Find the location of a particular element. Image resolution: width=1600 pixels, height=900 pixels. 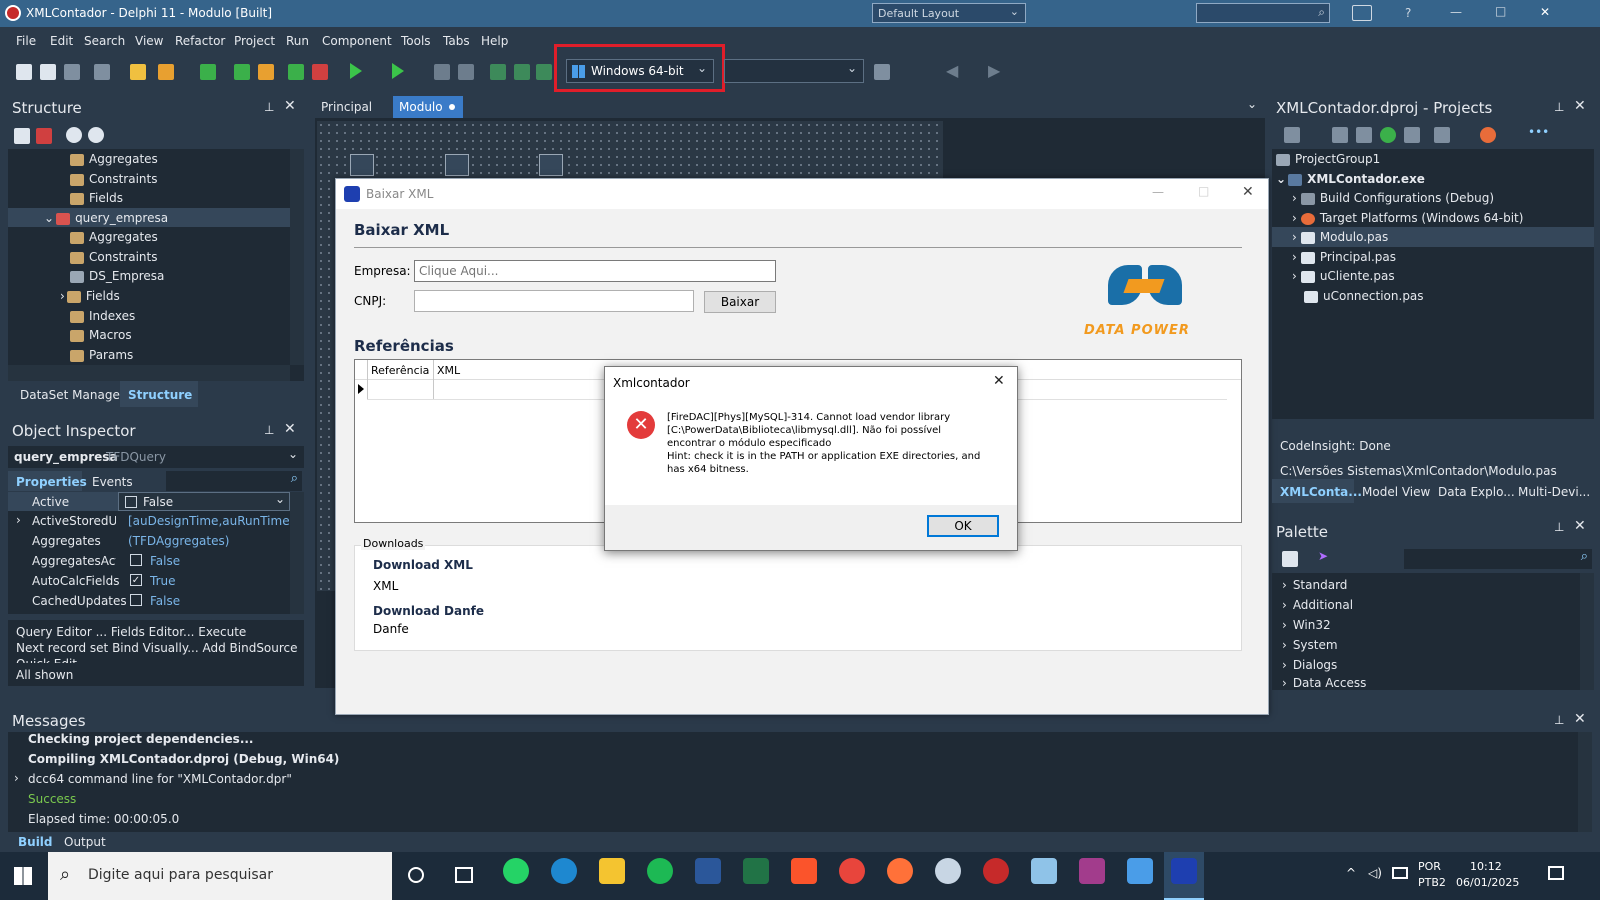

tree-item: › Principal.pas is located at coordinates (1344, 257).